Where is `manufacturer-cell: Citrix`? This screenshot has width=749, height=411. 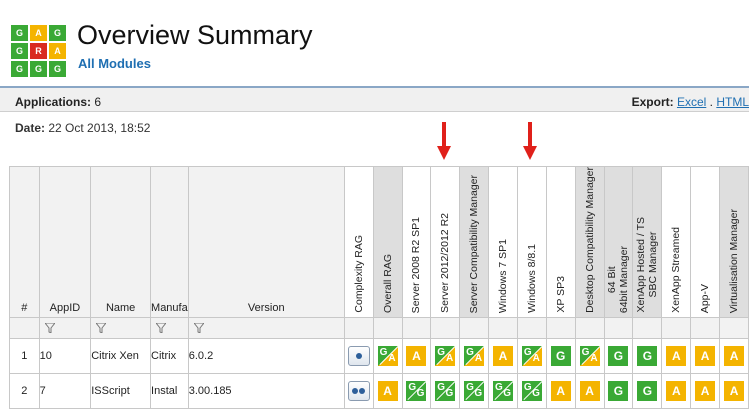
manufacturer-cell: Citrix is located at coordinates (169, 356).